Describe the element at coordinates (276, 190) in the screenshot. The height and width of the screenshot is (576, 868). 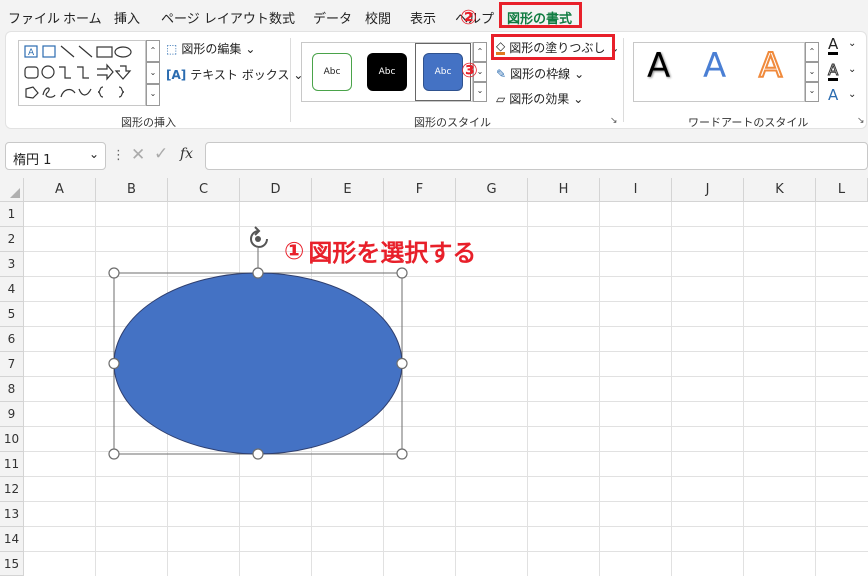
I see `column-header: D` at that location.